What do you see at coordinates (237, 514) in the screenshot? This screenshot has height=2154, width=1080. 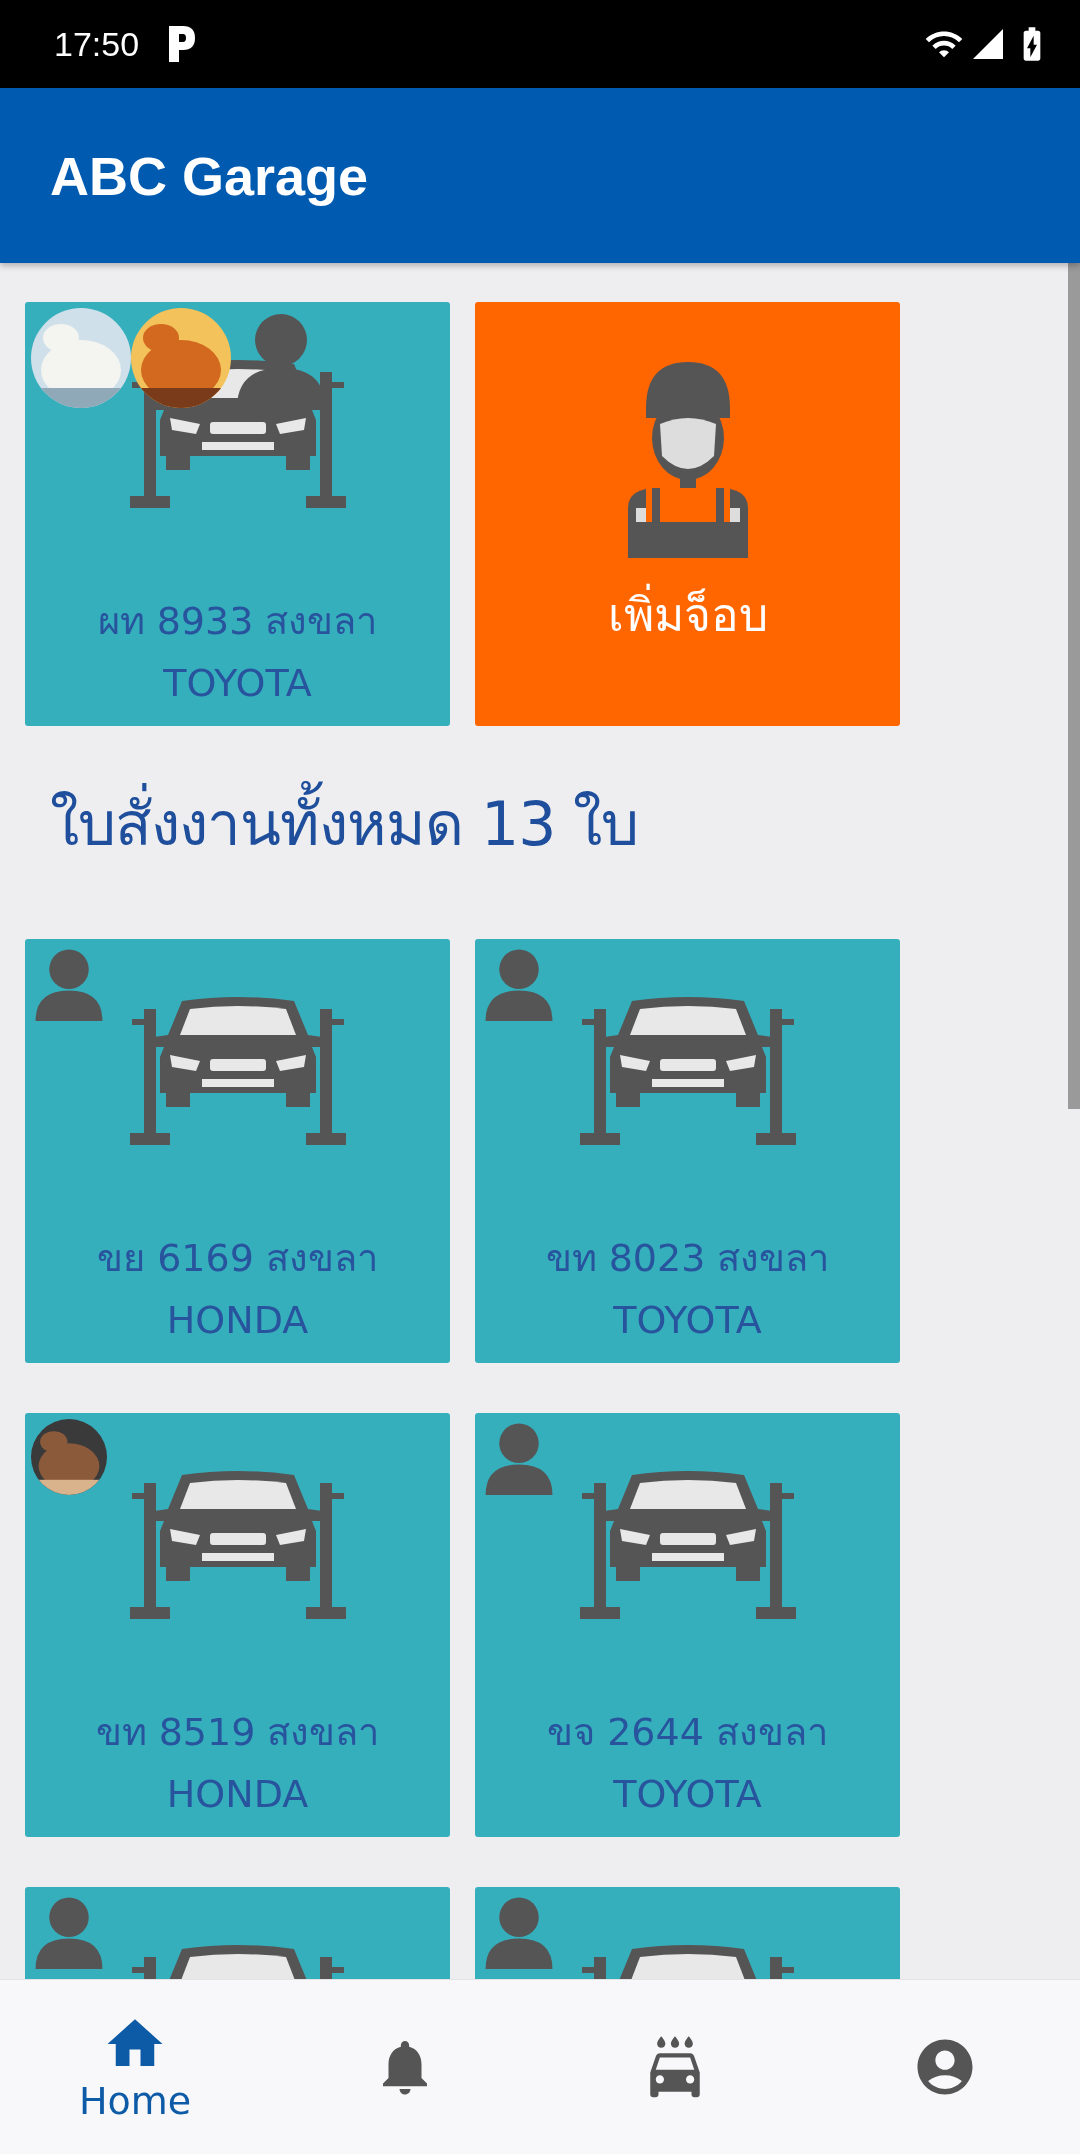 I see `job-card: ผท 8933 สงขลา TOYOTA` at bounding box center [237, 514].